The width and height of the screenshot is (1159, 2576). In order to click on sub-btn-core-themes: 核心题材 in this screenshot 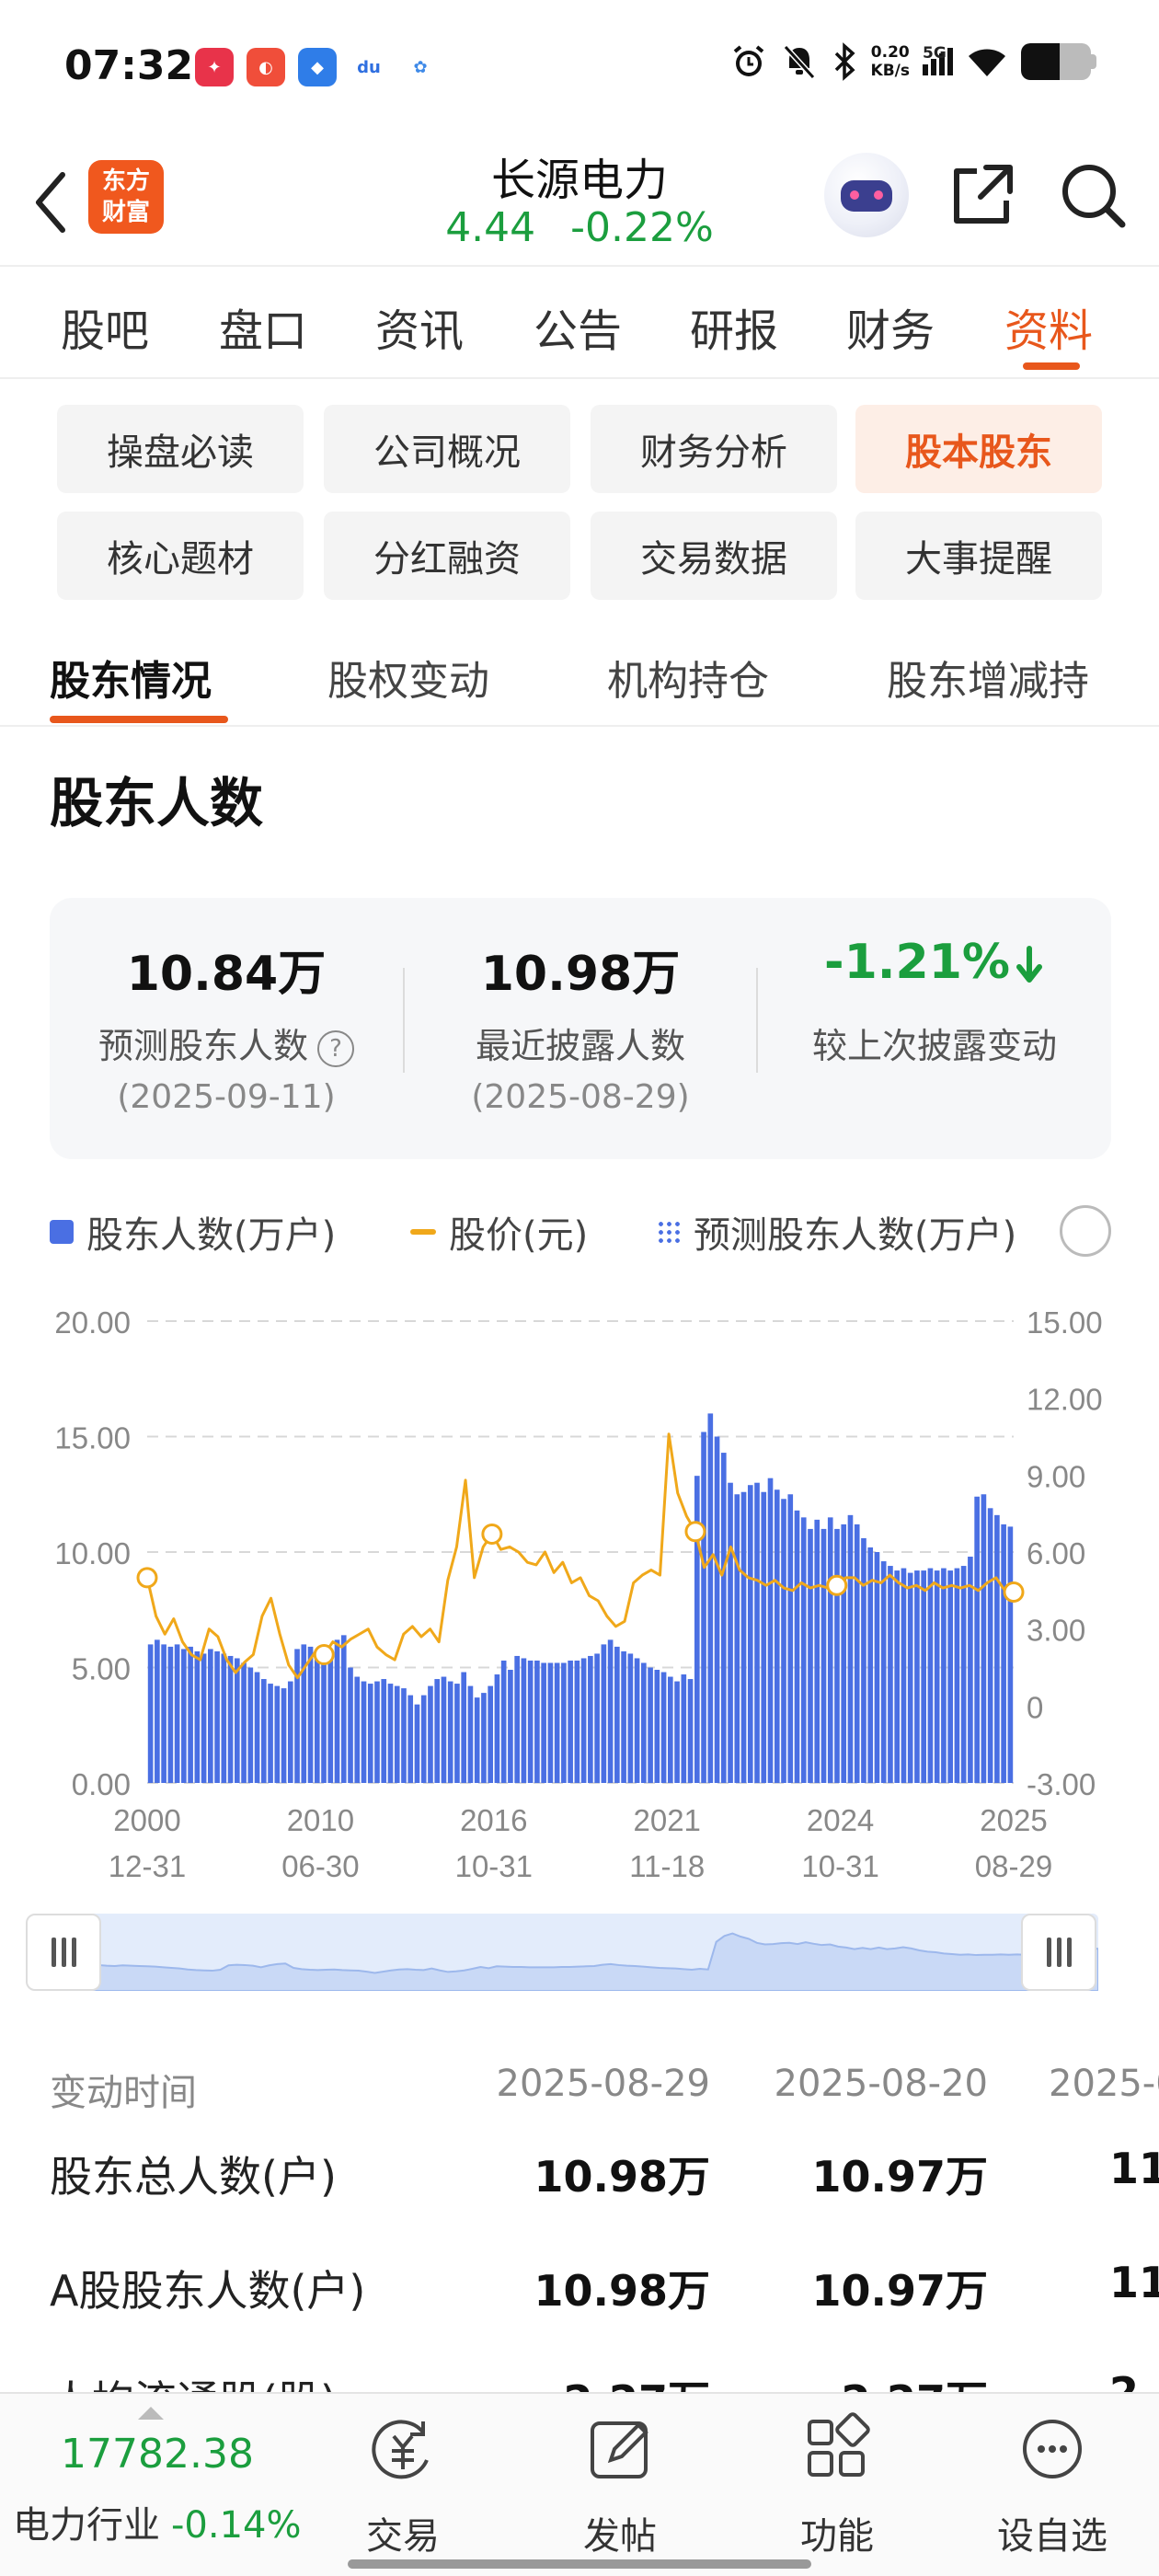, I will do `click(180, 556)`.